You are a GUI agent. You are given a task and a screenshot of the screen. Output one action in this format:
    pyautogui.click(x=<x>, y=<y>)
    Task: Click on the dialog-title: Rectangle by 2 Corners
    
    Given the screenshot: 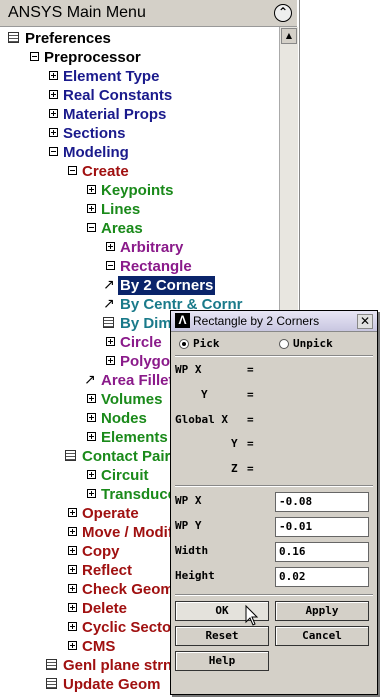 What is the action you would take?
    pyautogui.click(x=256, y=321)
    